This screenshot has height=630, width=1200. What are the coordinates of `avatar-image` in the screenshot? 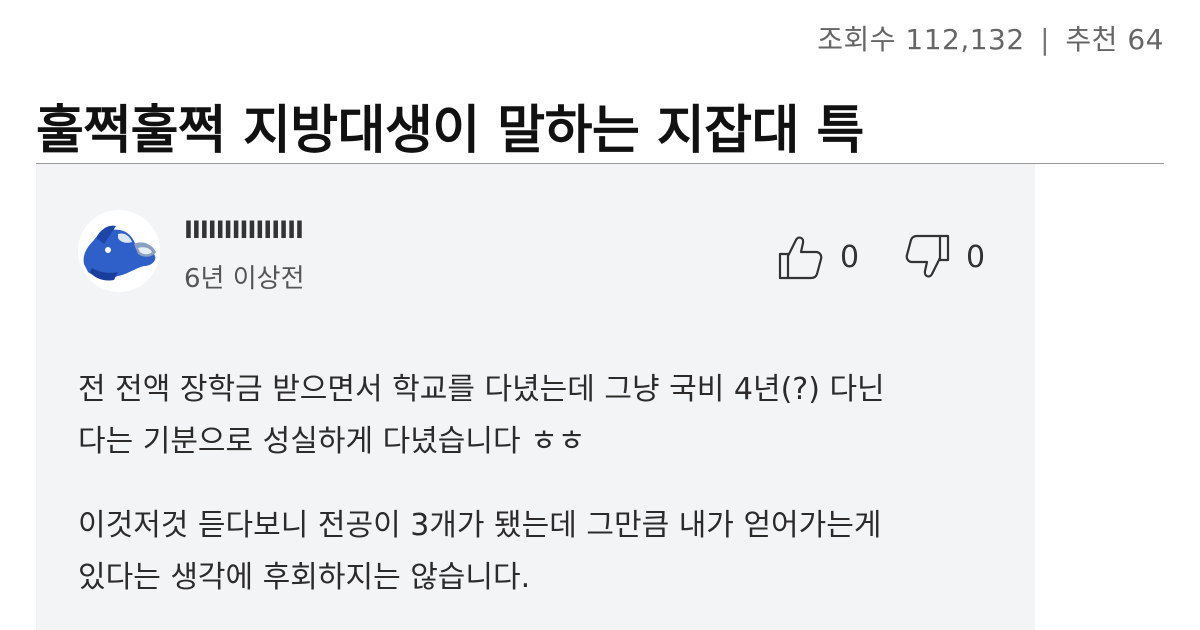 It's located at (119, 253).